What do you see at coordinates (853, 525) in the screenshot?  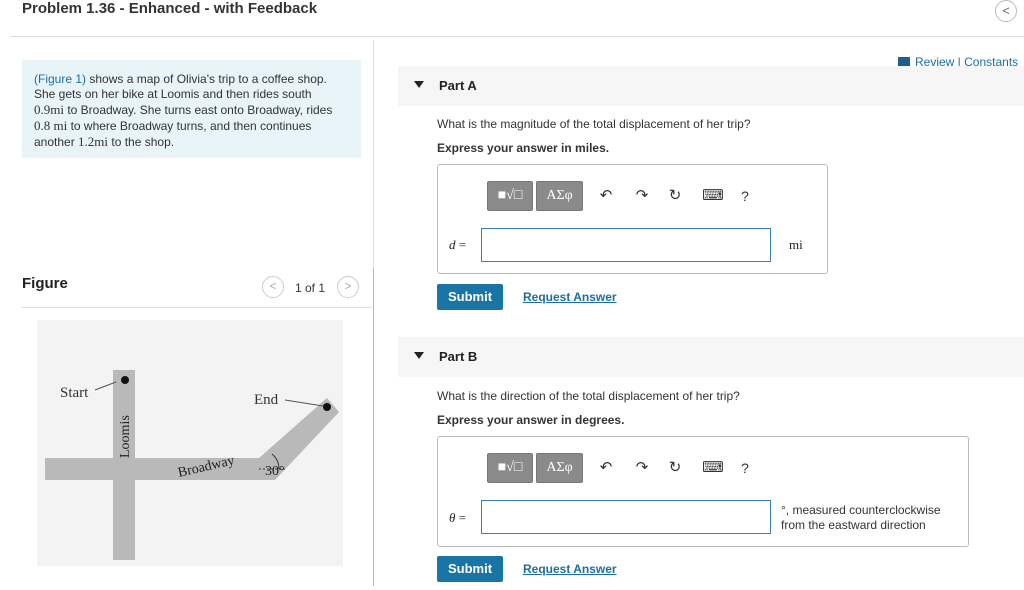 I see `part-b-unit-line-2: from the eastward direction` at bounding box center [853, 525].